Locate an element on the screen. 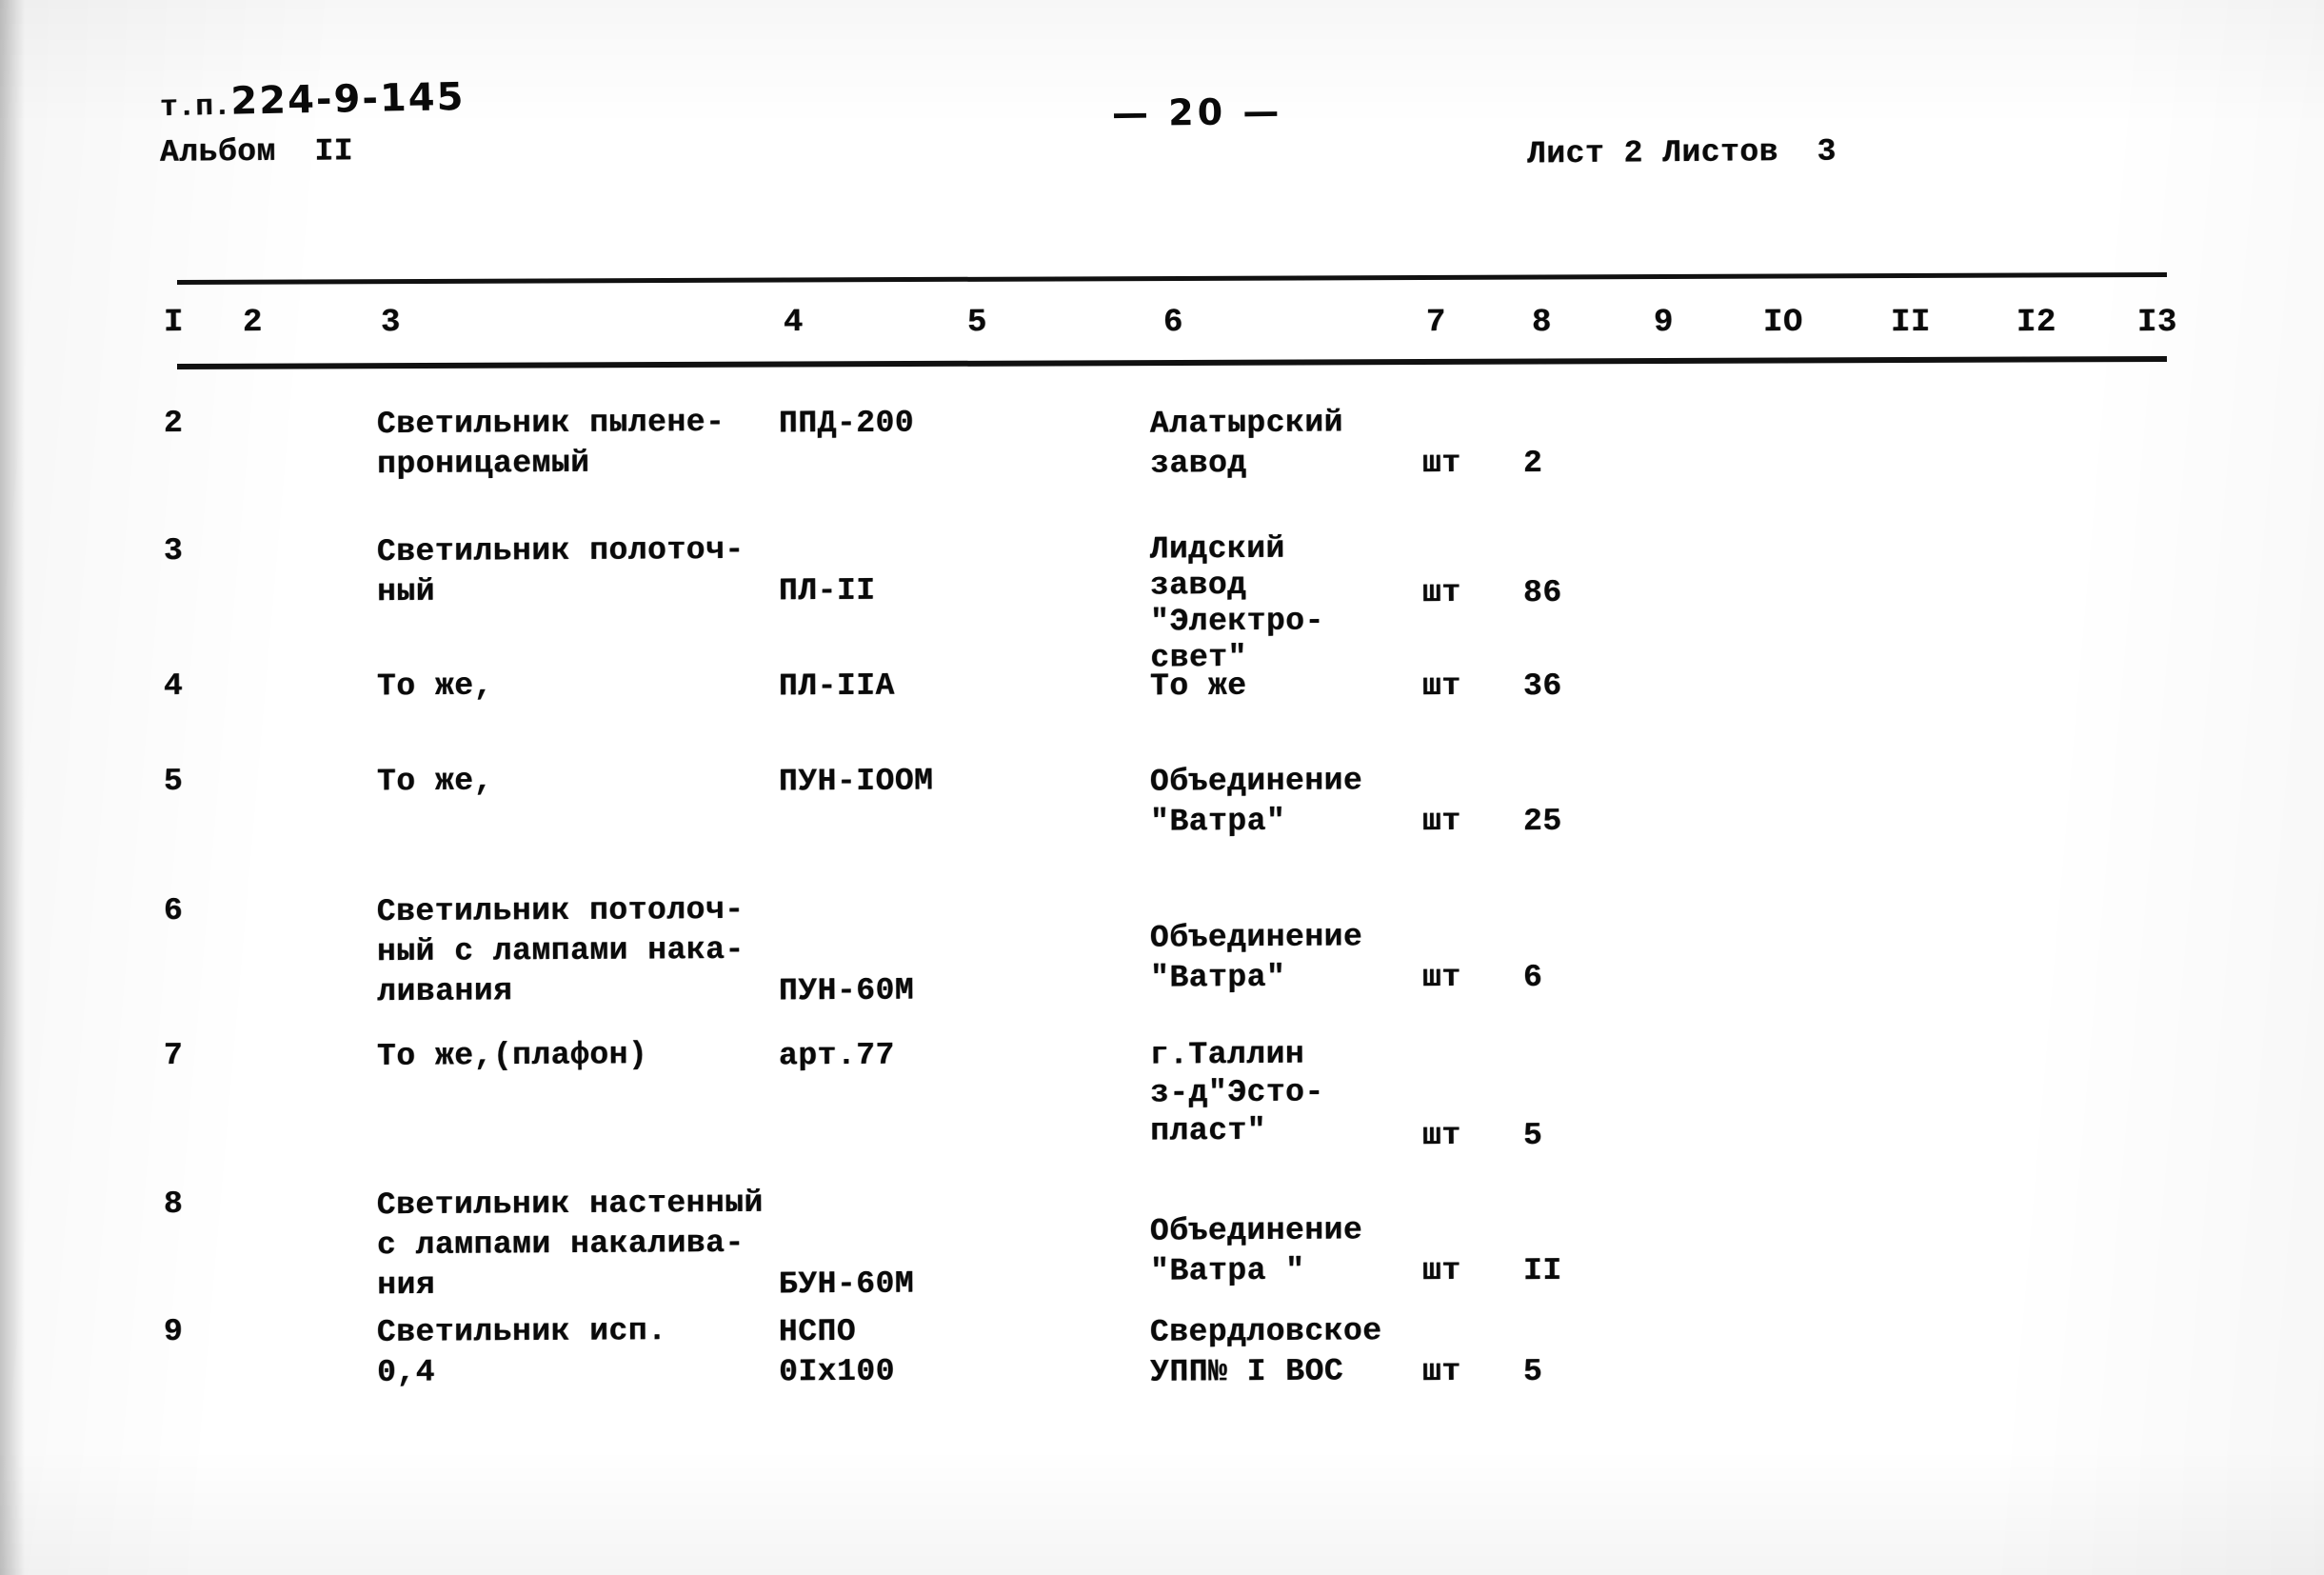 This screenshot has height=1575, width=2324. column-number-2: 2 is located at coordinates (253, 323).